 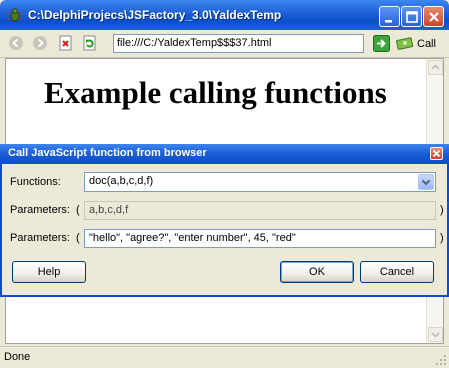 I want to click on dialog-title: Call JavaScript function from browser, so click(x=107, y=153).